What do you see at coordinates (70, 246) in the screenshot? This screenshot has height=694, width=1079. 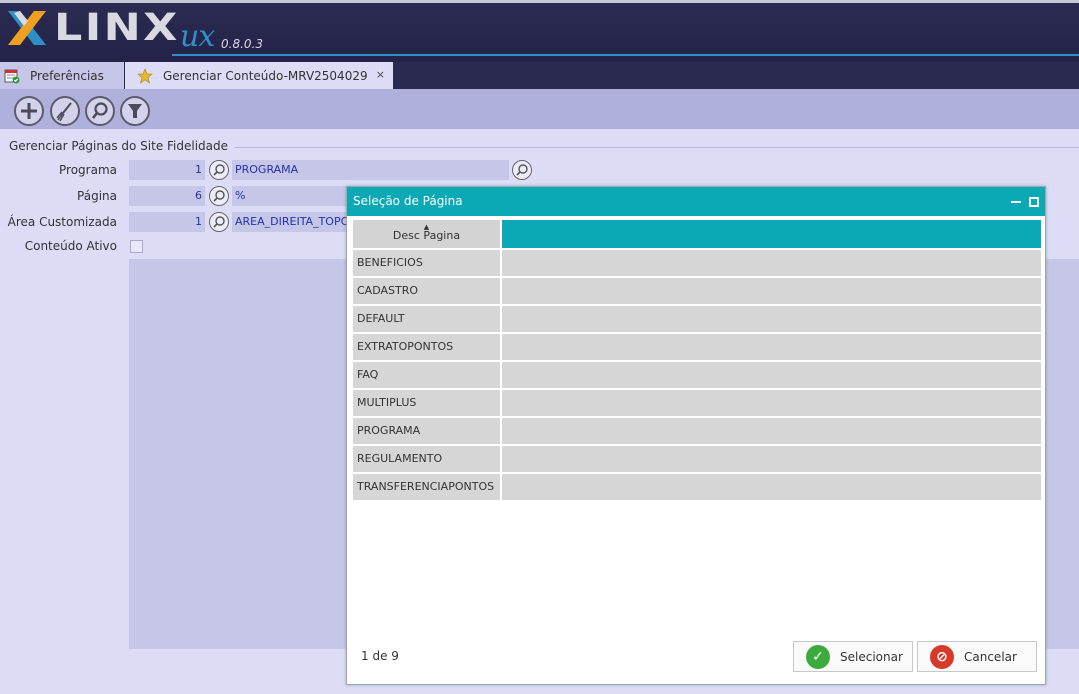 I see `ativo-label: Conteúdo Ativo` at bounding box center [70, 246].